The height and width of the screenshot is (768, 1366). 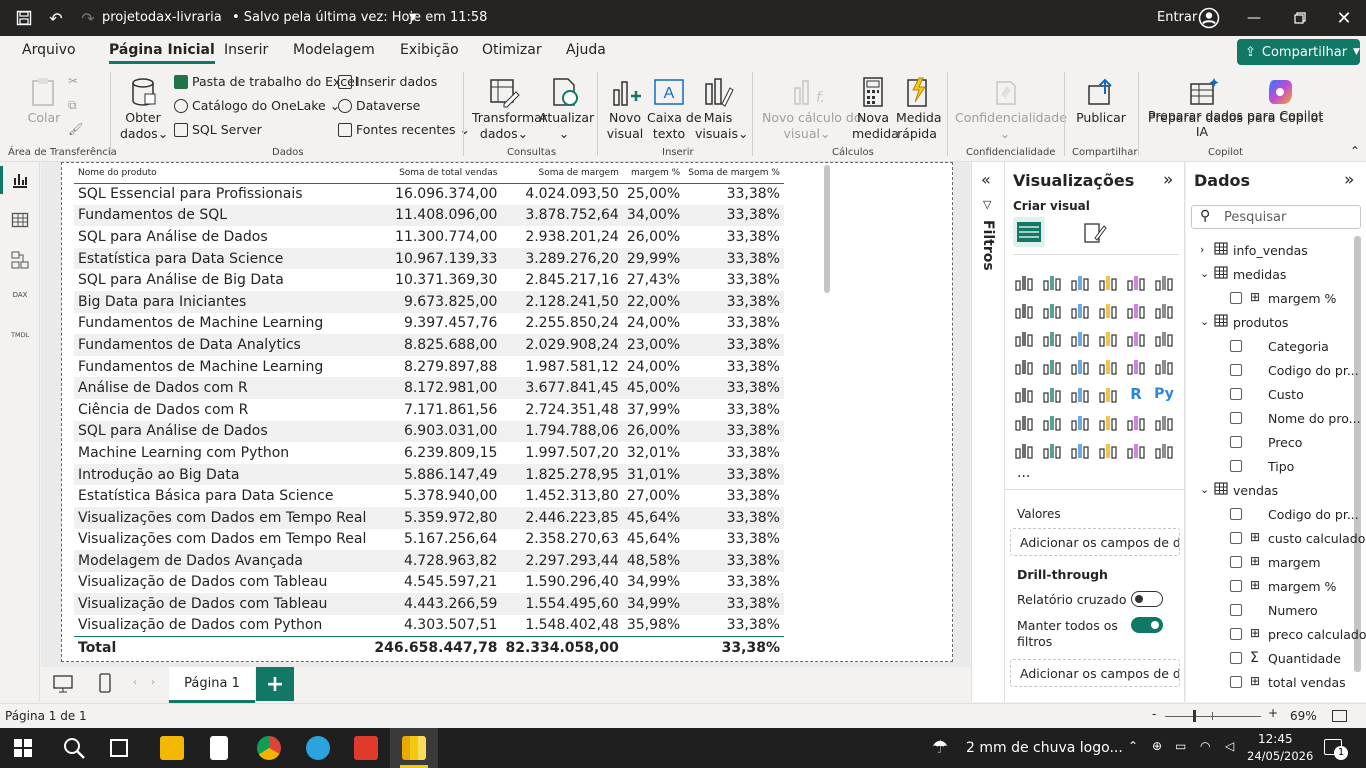 What do you see at coordinates (1080, 282) in the screenshot?
I see `clustered-bar-chart-icon` at bounding box center [1080, 282].